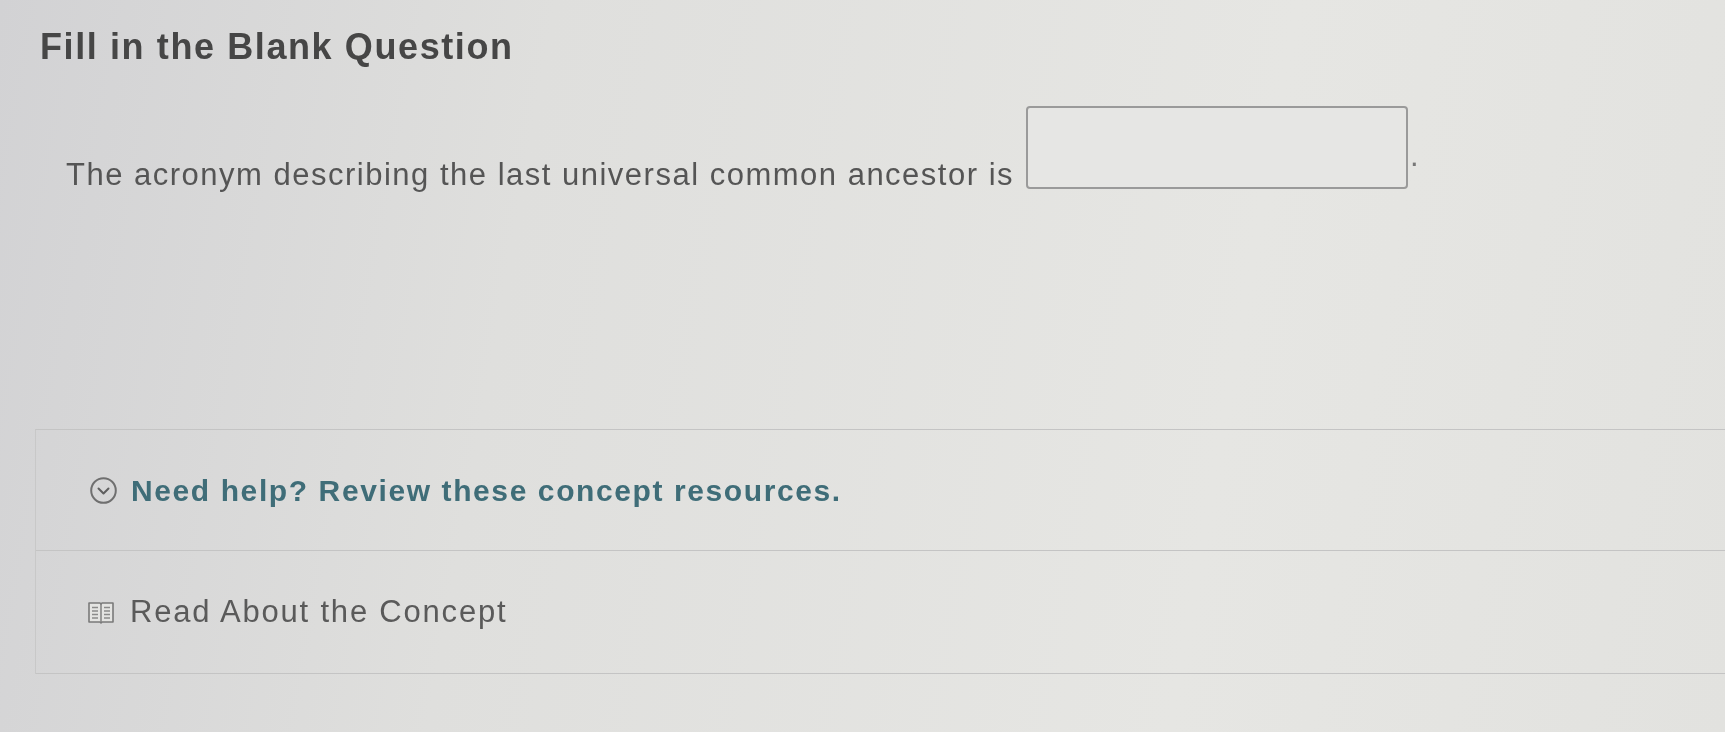  Describe the element at coordinates (466, 490) in the screenshot. I see `help-toggle: Need help? Review these concept resources.` at that location.